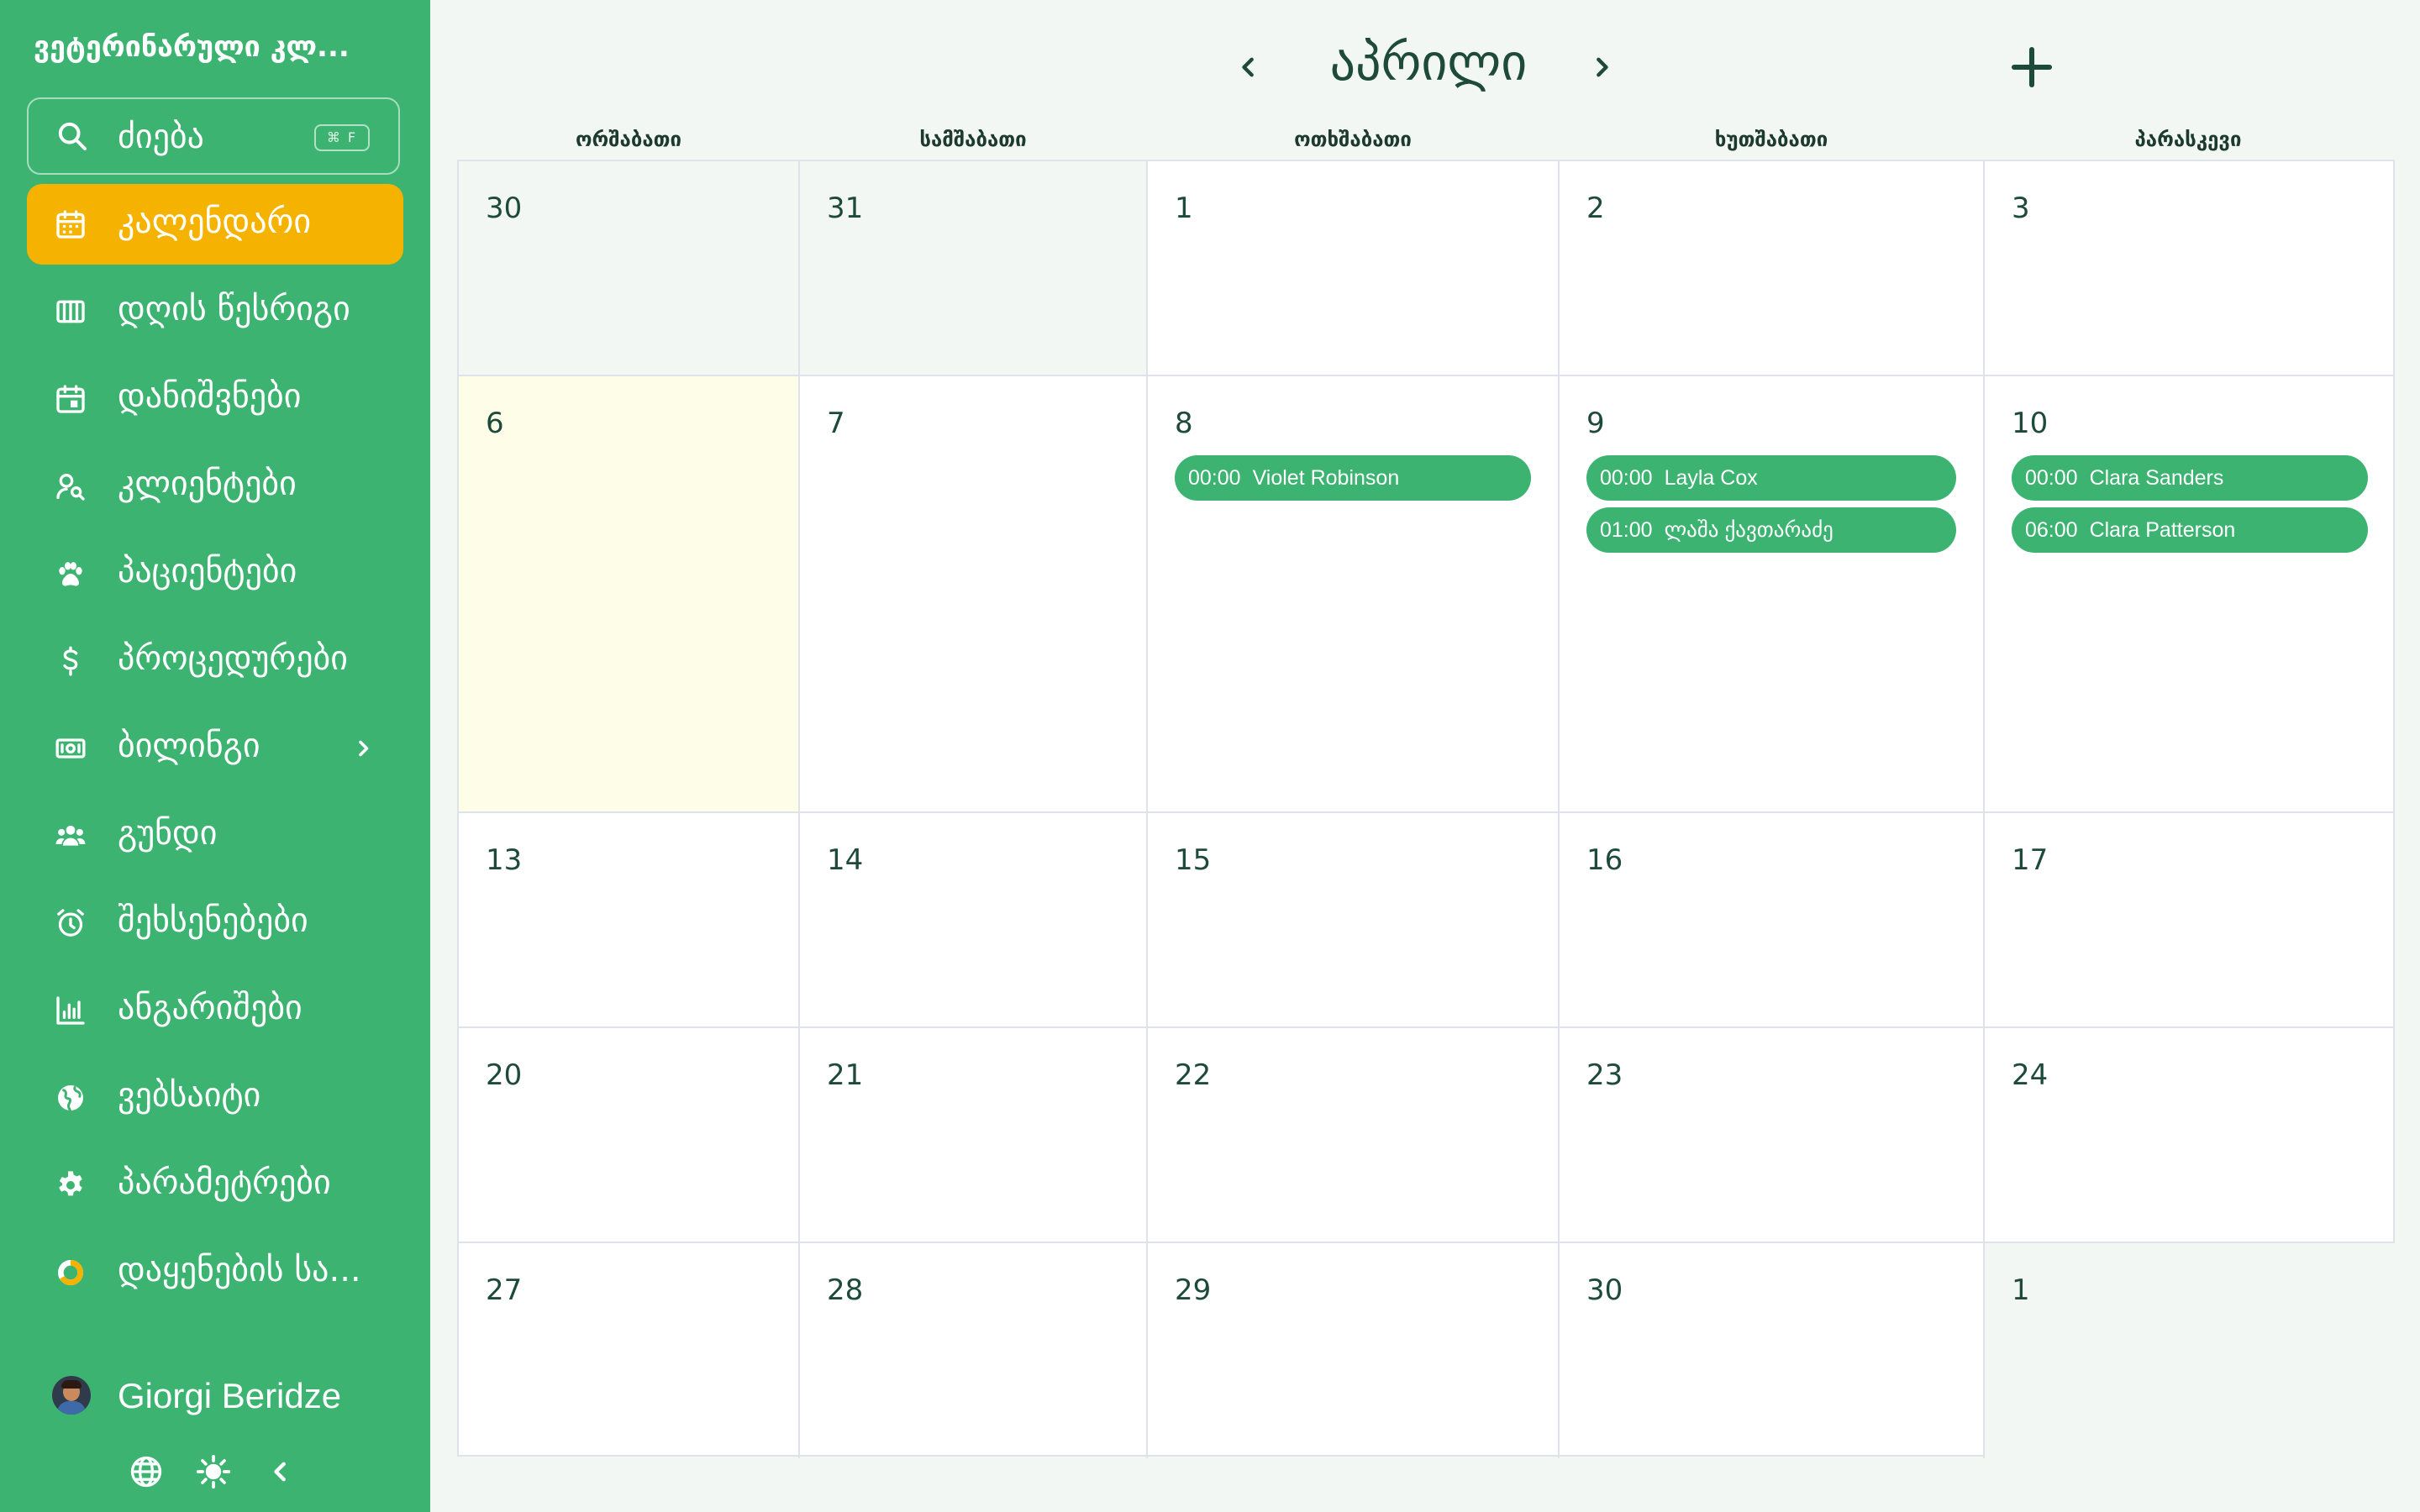 This screenshot has height=1512, width=2420. What do you see at coordinates (1353, 139) in the screenshot?
I see `weekday-label: ოთხშაბათი` at bounding box center [1353, 139].